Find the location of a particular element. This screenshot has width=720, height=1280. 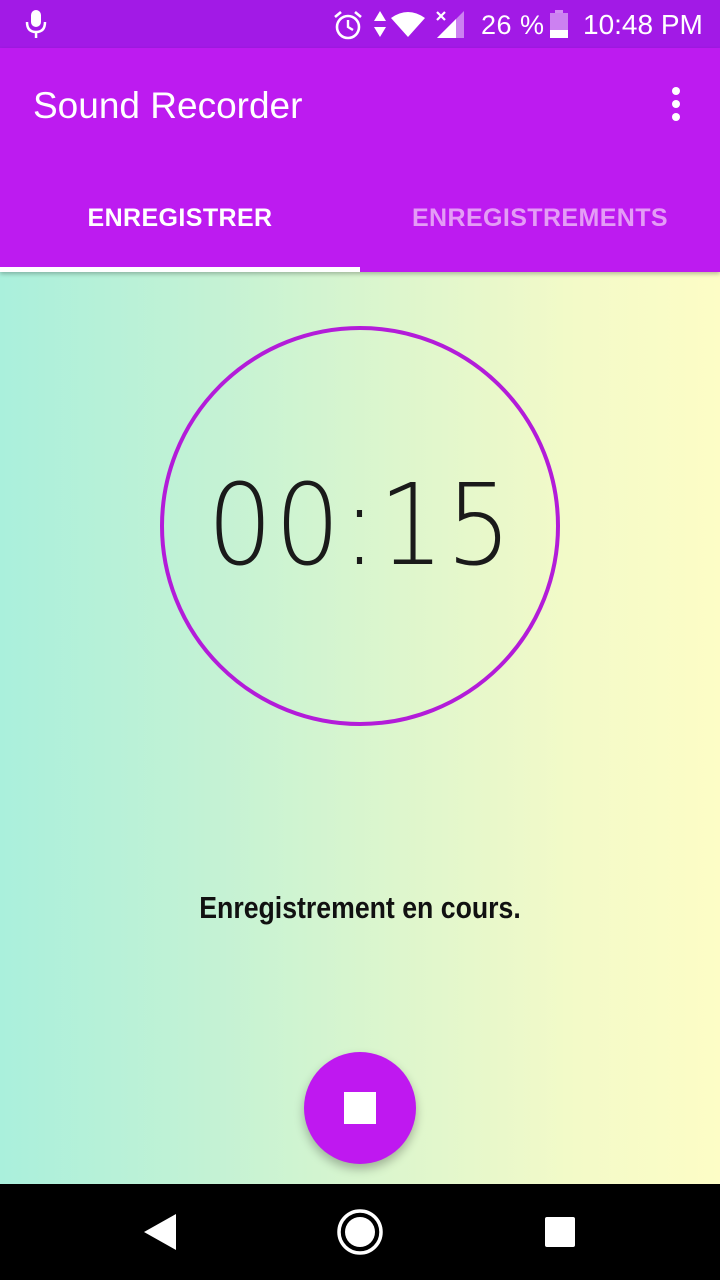

recording-status: Enregistrement en cours. is located at coordinates (360, 907).